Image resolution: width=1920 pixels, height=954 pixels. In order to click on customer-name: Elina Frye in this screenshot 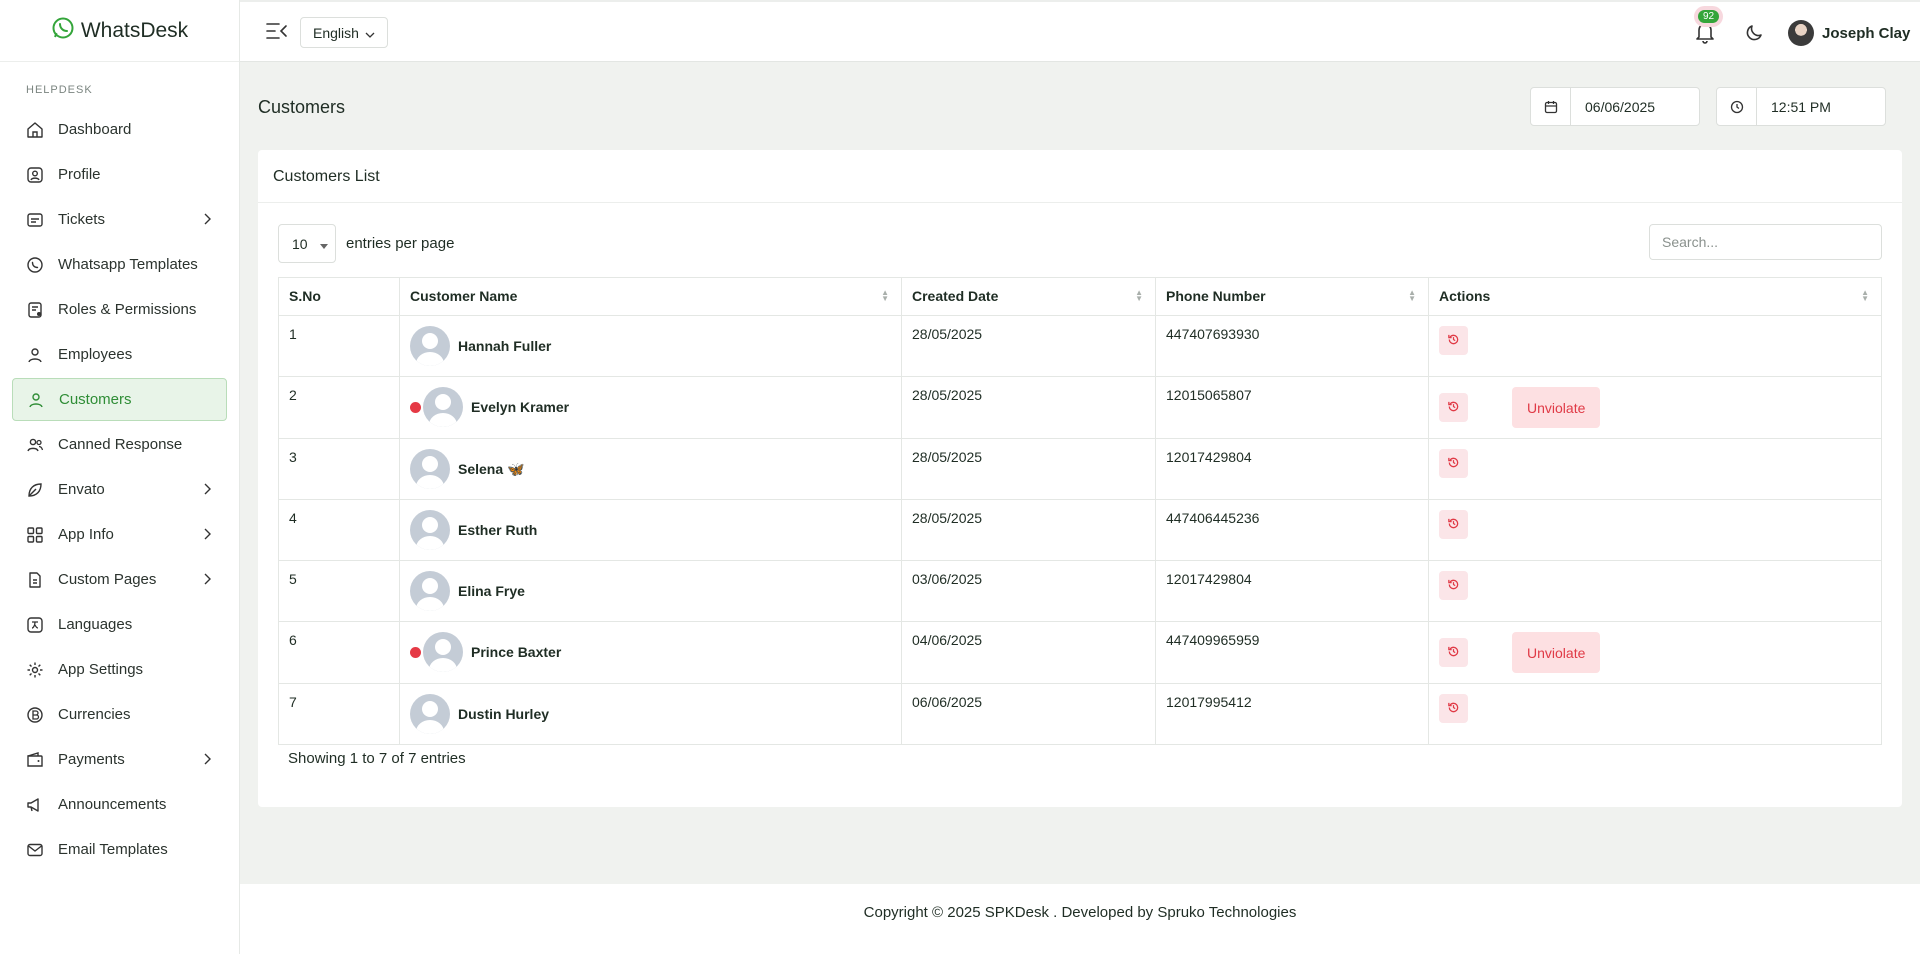, I will do `click(491, 591)`.